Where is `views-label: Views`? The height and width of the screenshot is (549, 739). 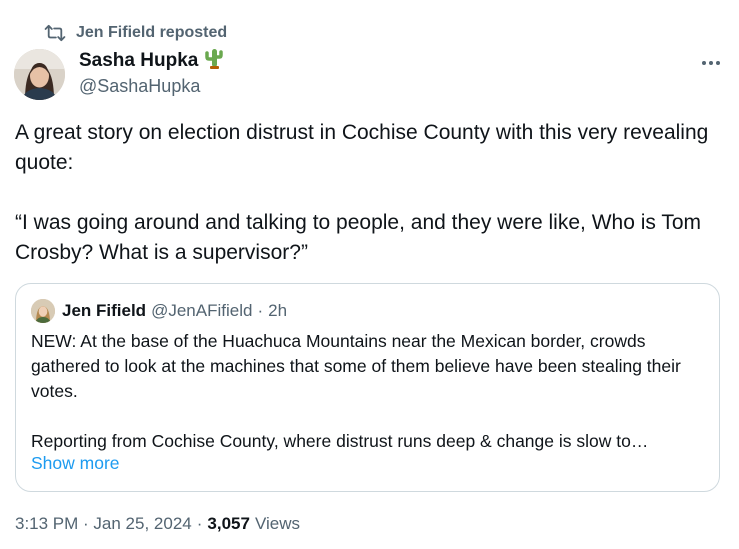
views-label: Views is located at coordinates (277, 523).